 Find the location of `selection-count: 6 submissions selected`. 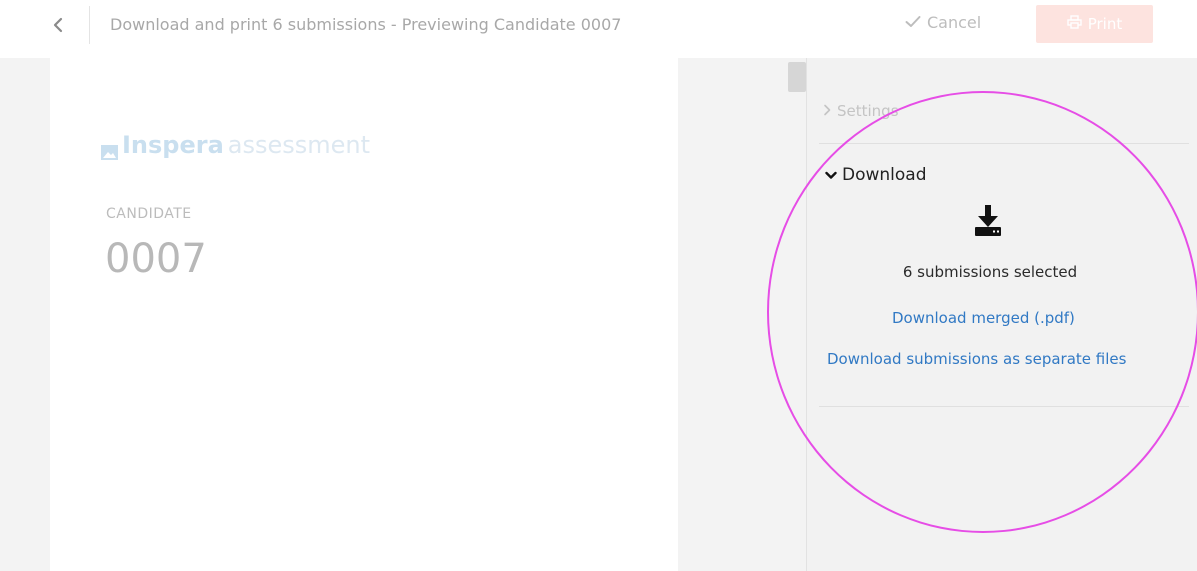

selection-count: 6 submissions selected is located at coordinates (990, 272).